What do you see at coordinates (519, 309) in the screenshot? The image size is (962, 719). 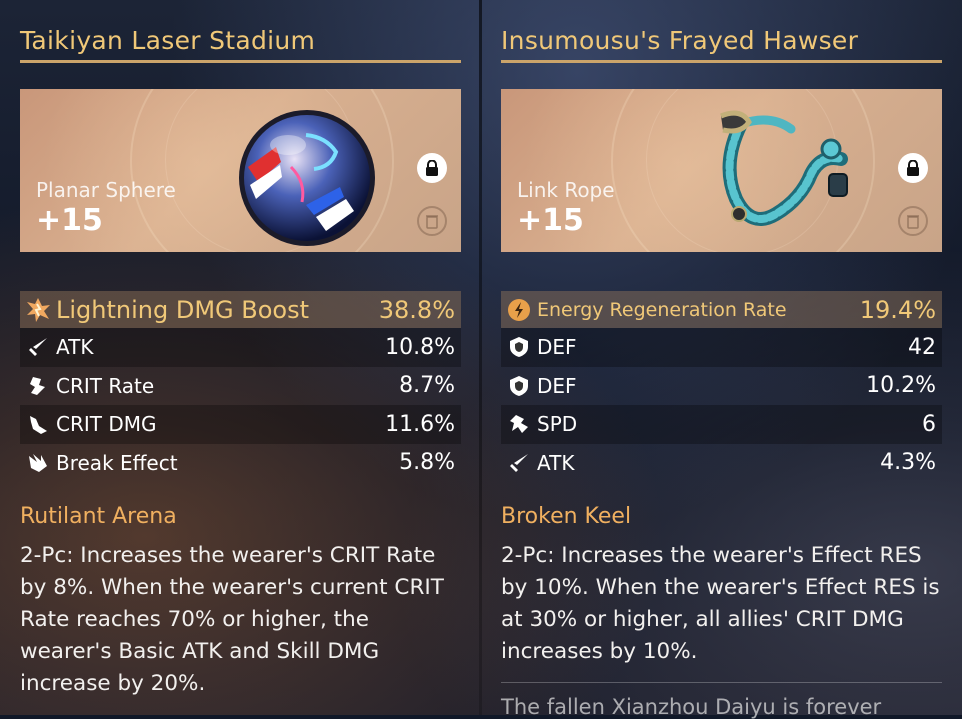 I see `energy-icon` at bounding box center [519, 309].